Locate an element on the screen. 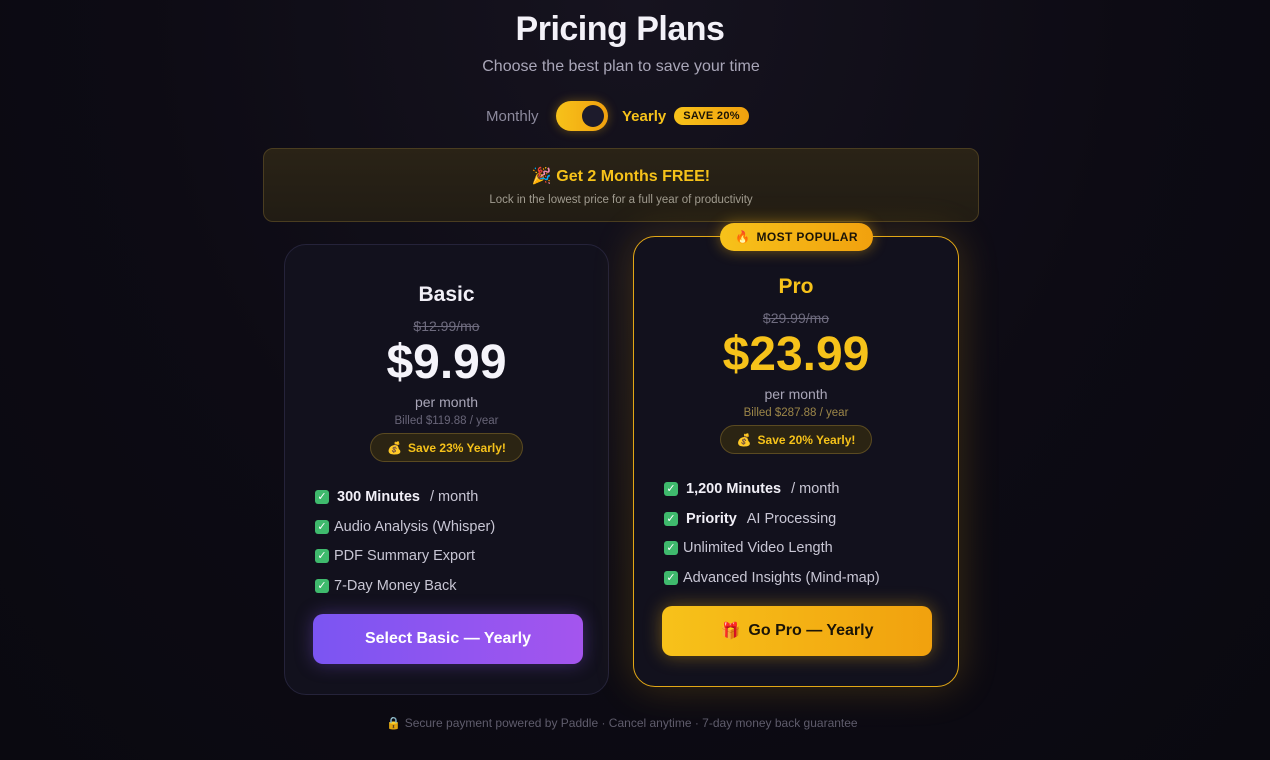 The height and width of the screenshot is (760, 1270). plan-name: Pro is located at coordinates (796, 286).